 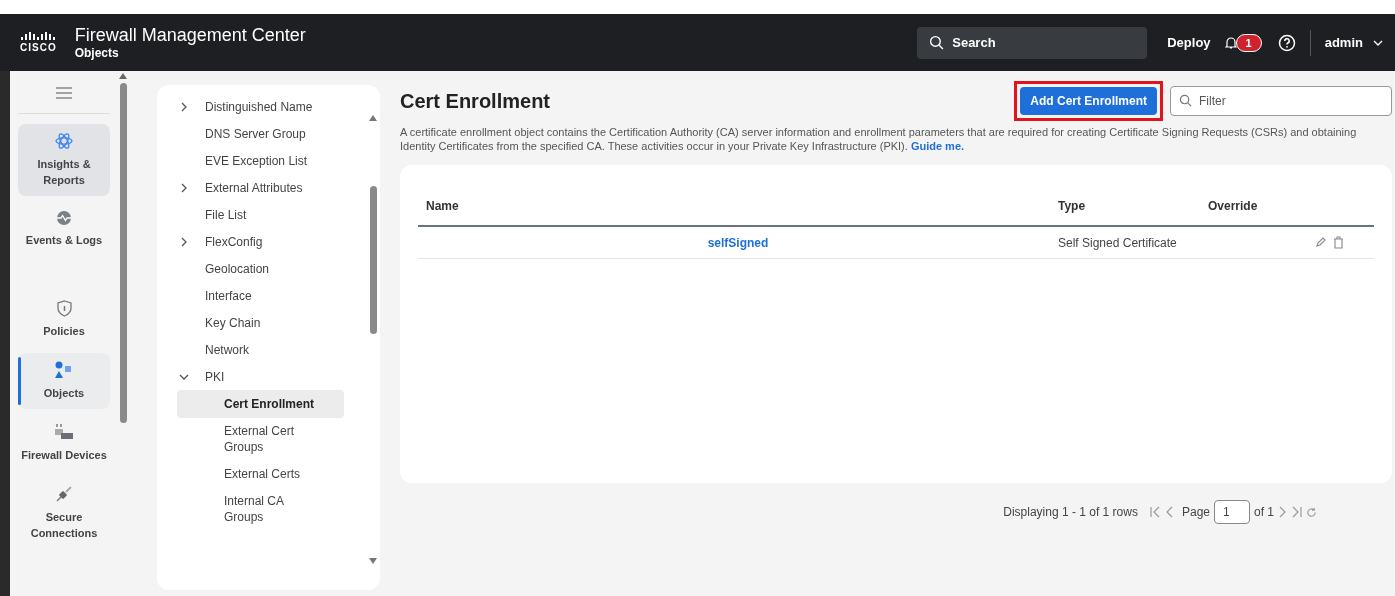 What do you see at coordinates (259, 107) in the screenshot?
I see `tree-item: Distinguished Name` at bounding box center [259, 107].